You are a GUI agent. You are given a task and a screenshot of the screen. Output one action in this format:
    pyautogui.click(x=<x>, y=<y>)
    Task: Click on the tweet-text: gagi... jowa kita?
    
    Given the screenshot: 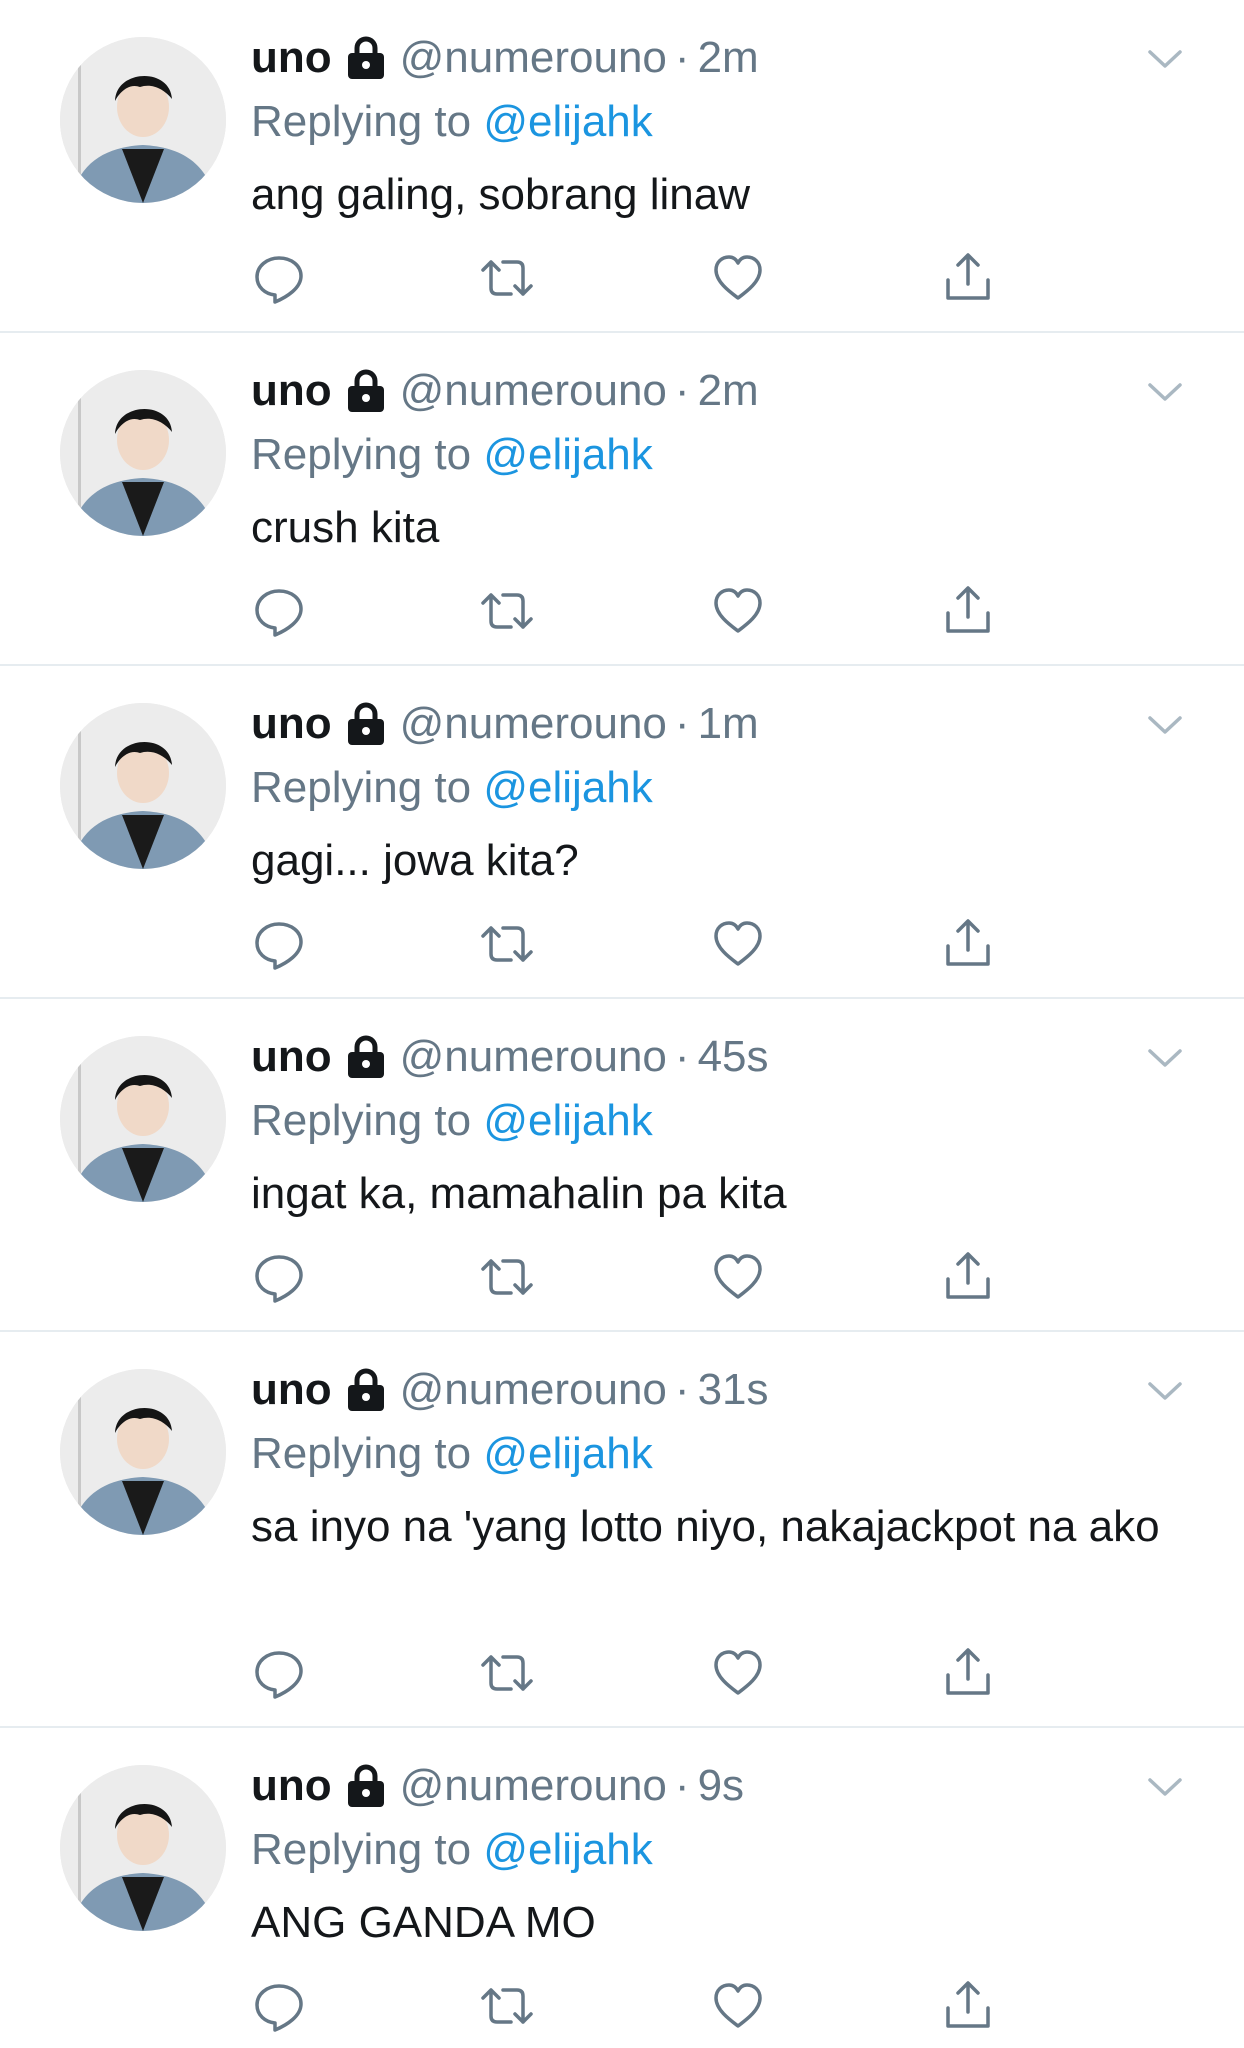 What is the action you would take?
    pyautogui.click(x=415, y=860)
    